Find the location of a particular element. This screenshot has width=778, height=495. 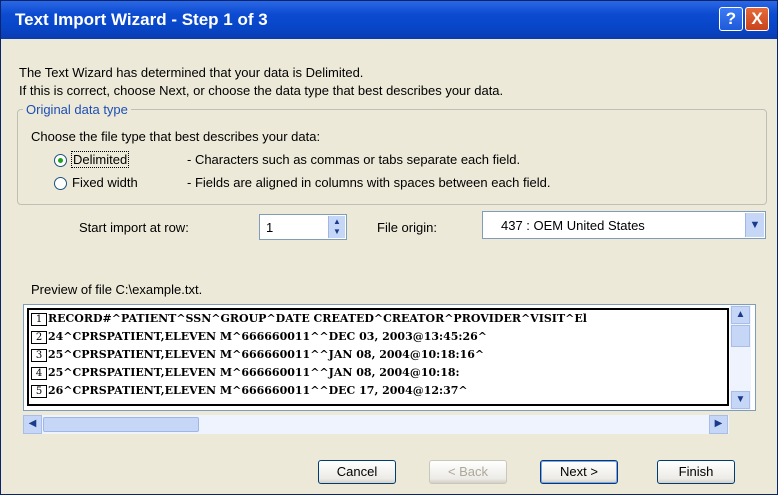

row-number: 1 is located at coordinates (39, 319).